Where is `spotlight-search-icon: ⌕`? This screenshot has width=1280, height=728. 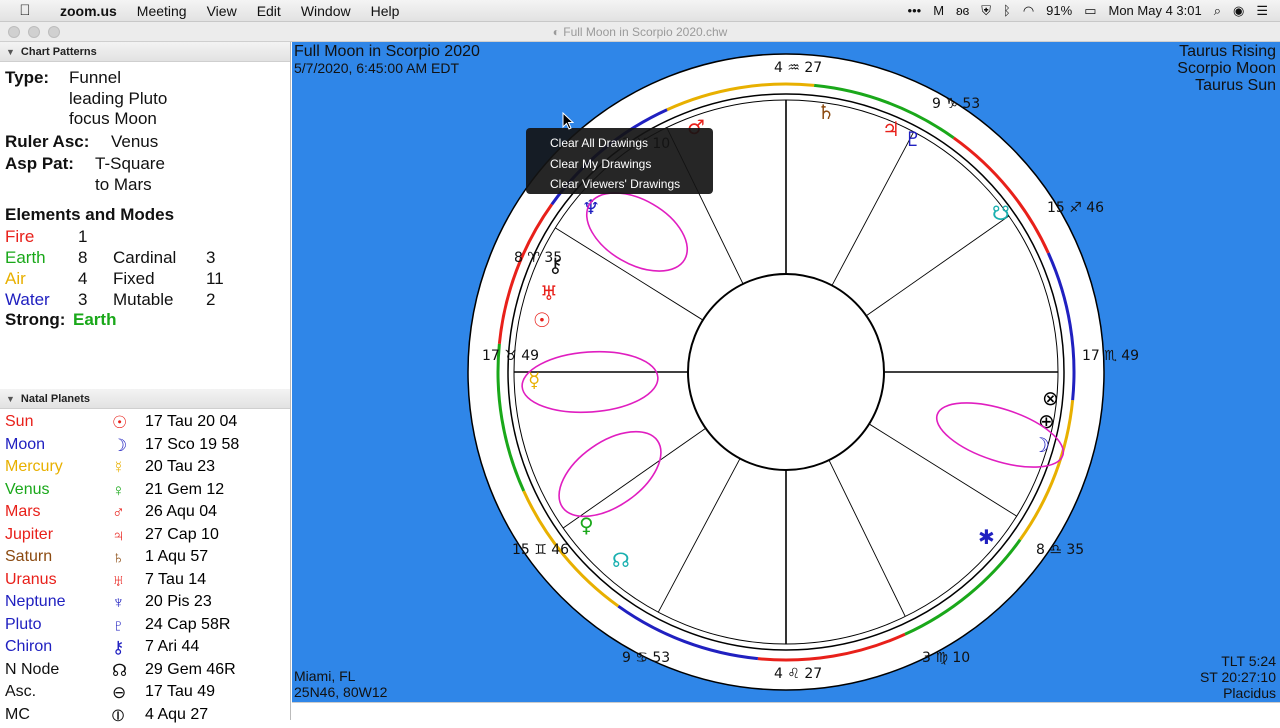 spotlight-search-icon: ⌕ is located at coordinates (1217, 11).